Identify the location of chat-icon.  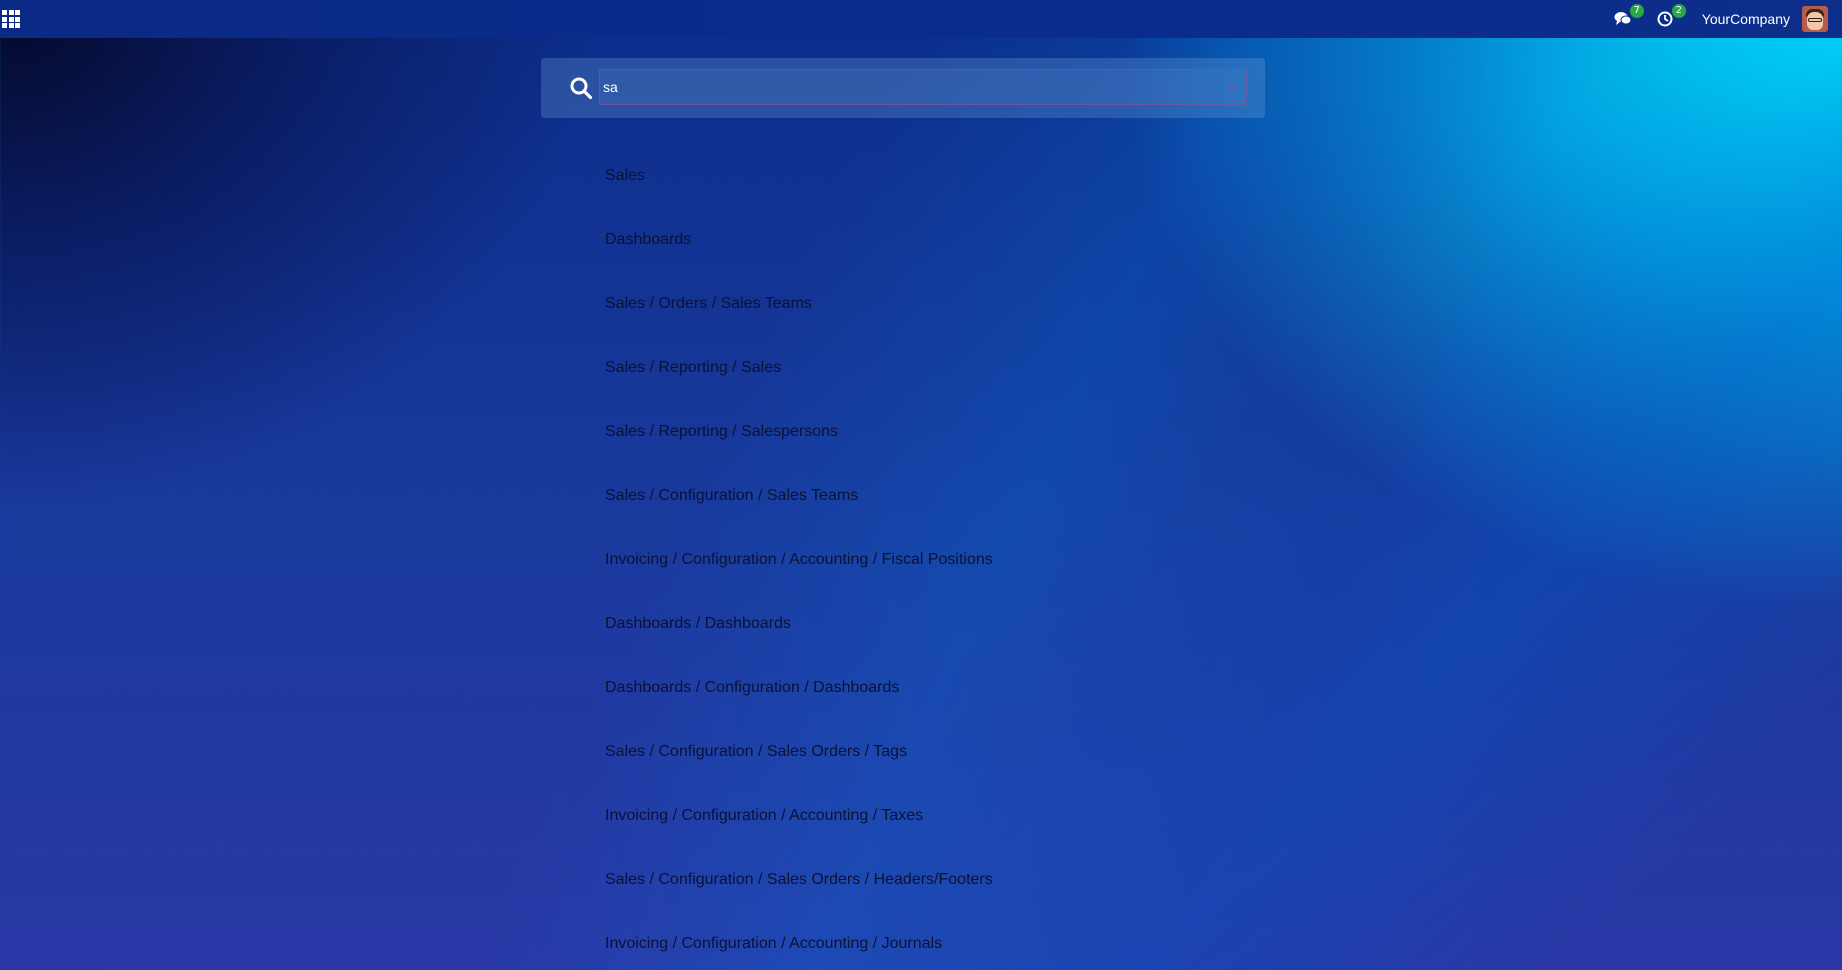
(1623, 18).